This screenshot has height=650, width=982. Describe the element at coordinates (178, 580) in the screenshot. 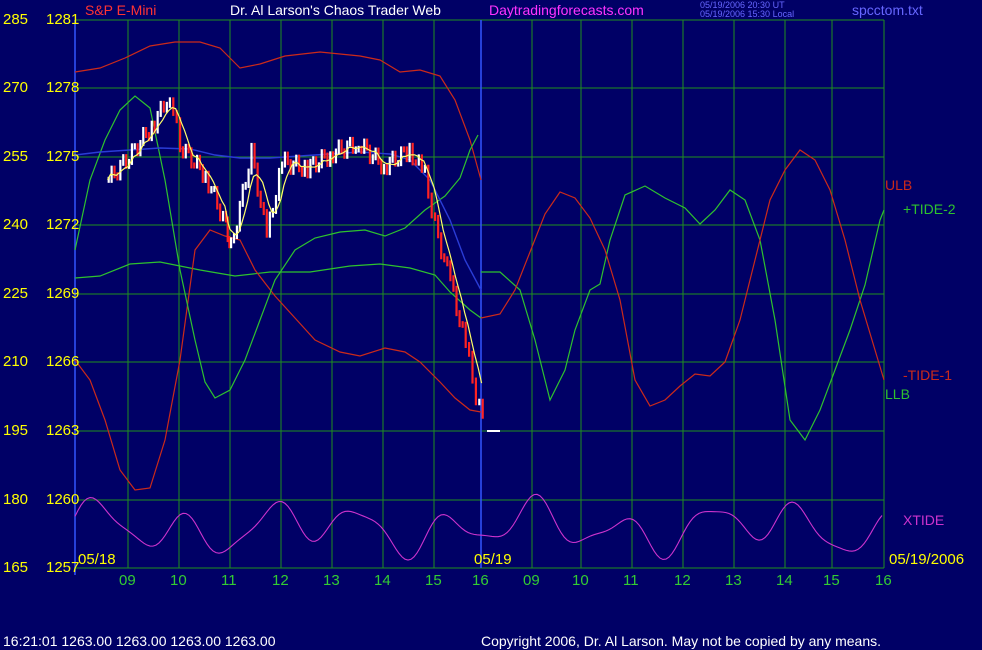

I see `x-tick-1: 10` at that location.